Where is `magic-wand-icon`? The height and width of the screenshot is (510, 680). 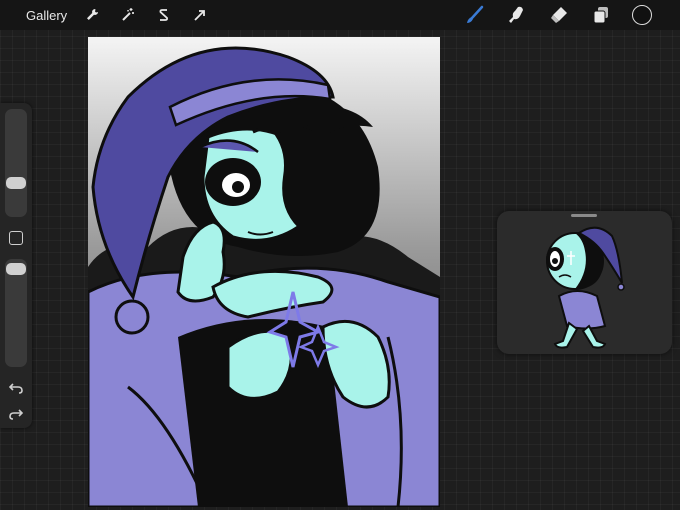
magic-wand-icon is located at coordinates (128, 15).